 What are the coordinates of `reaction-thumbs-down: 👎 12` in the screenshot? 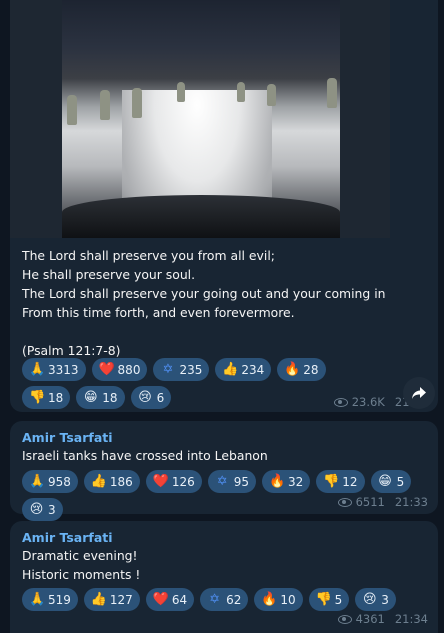 It's located at (340, 481).